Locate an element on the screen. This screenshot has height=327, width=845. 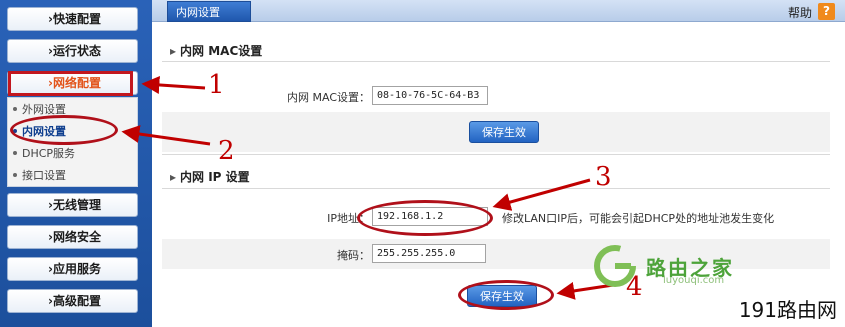
watermark-url: luyouqi.com is located at coordinates (694, 280).